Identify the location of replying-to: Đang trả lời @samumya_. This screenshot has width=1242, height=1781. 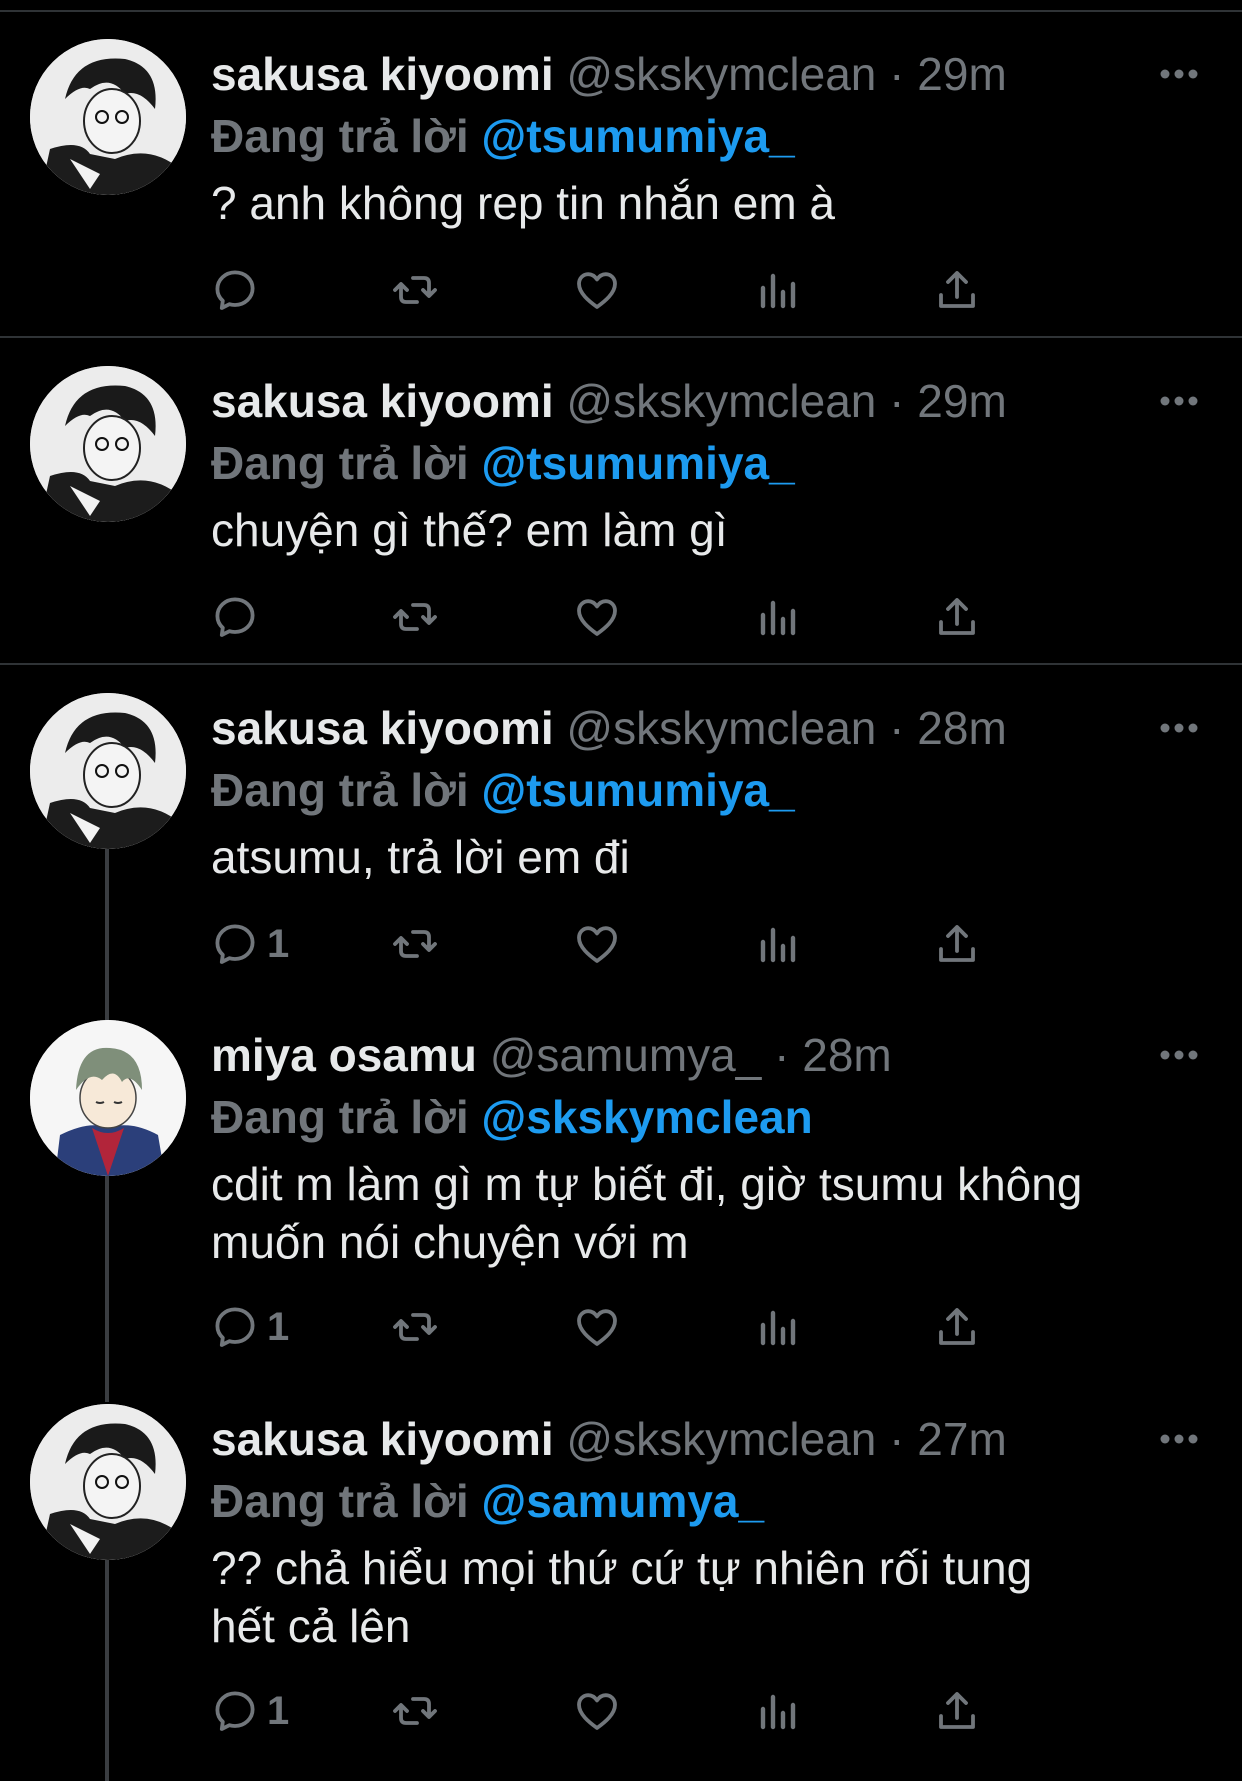
(487, 1501).